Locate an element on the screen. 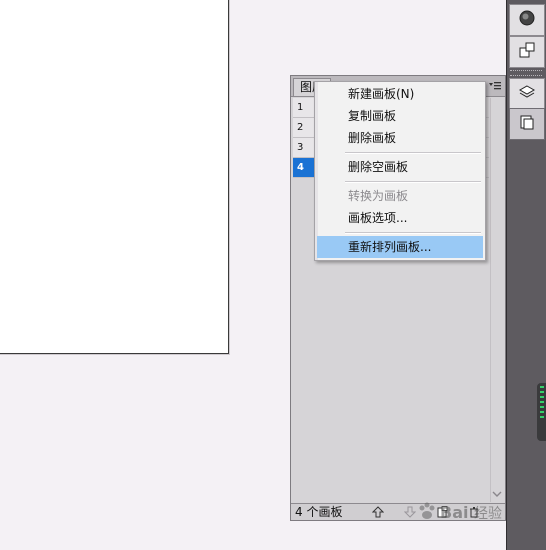 The height and width of the screenshot is (550, 546). svg-text: Bai is located at coordinates (454, 512).